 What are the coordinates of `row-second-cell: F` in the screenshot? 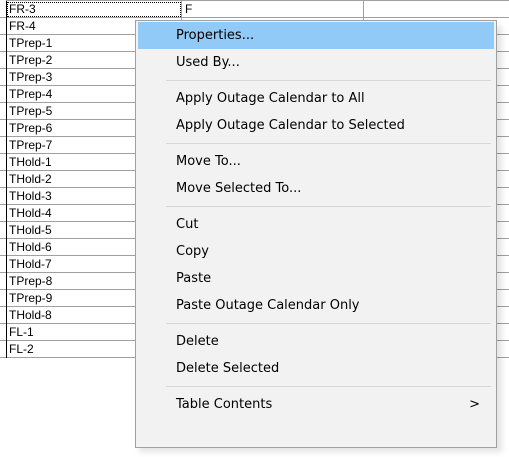 It's located at (273, 9).